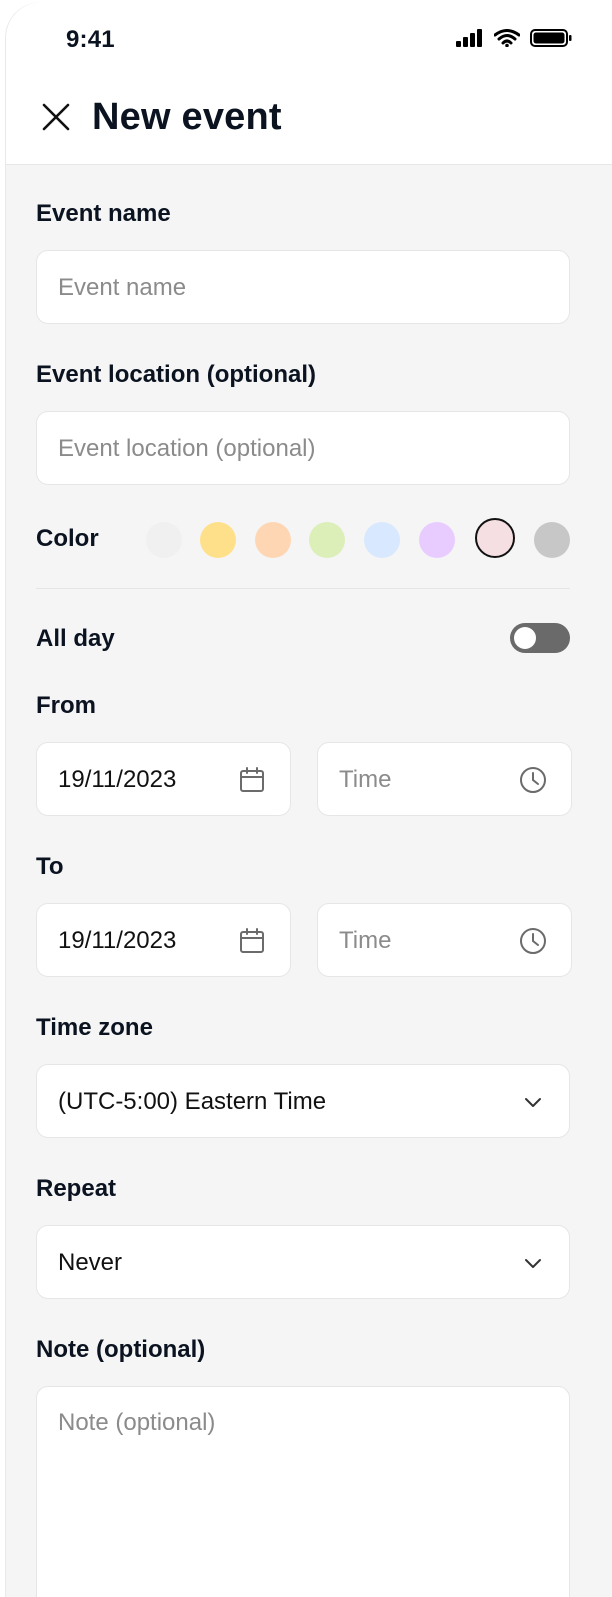 The width and height of the screenshot is (612, 1597). I want to click on close-icon, so click(56, 117).